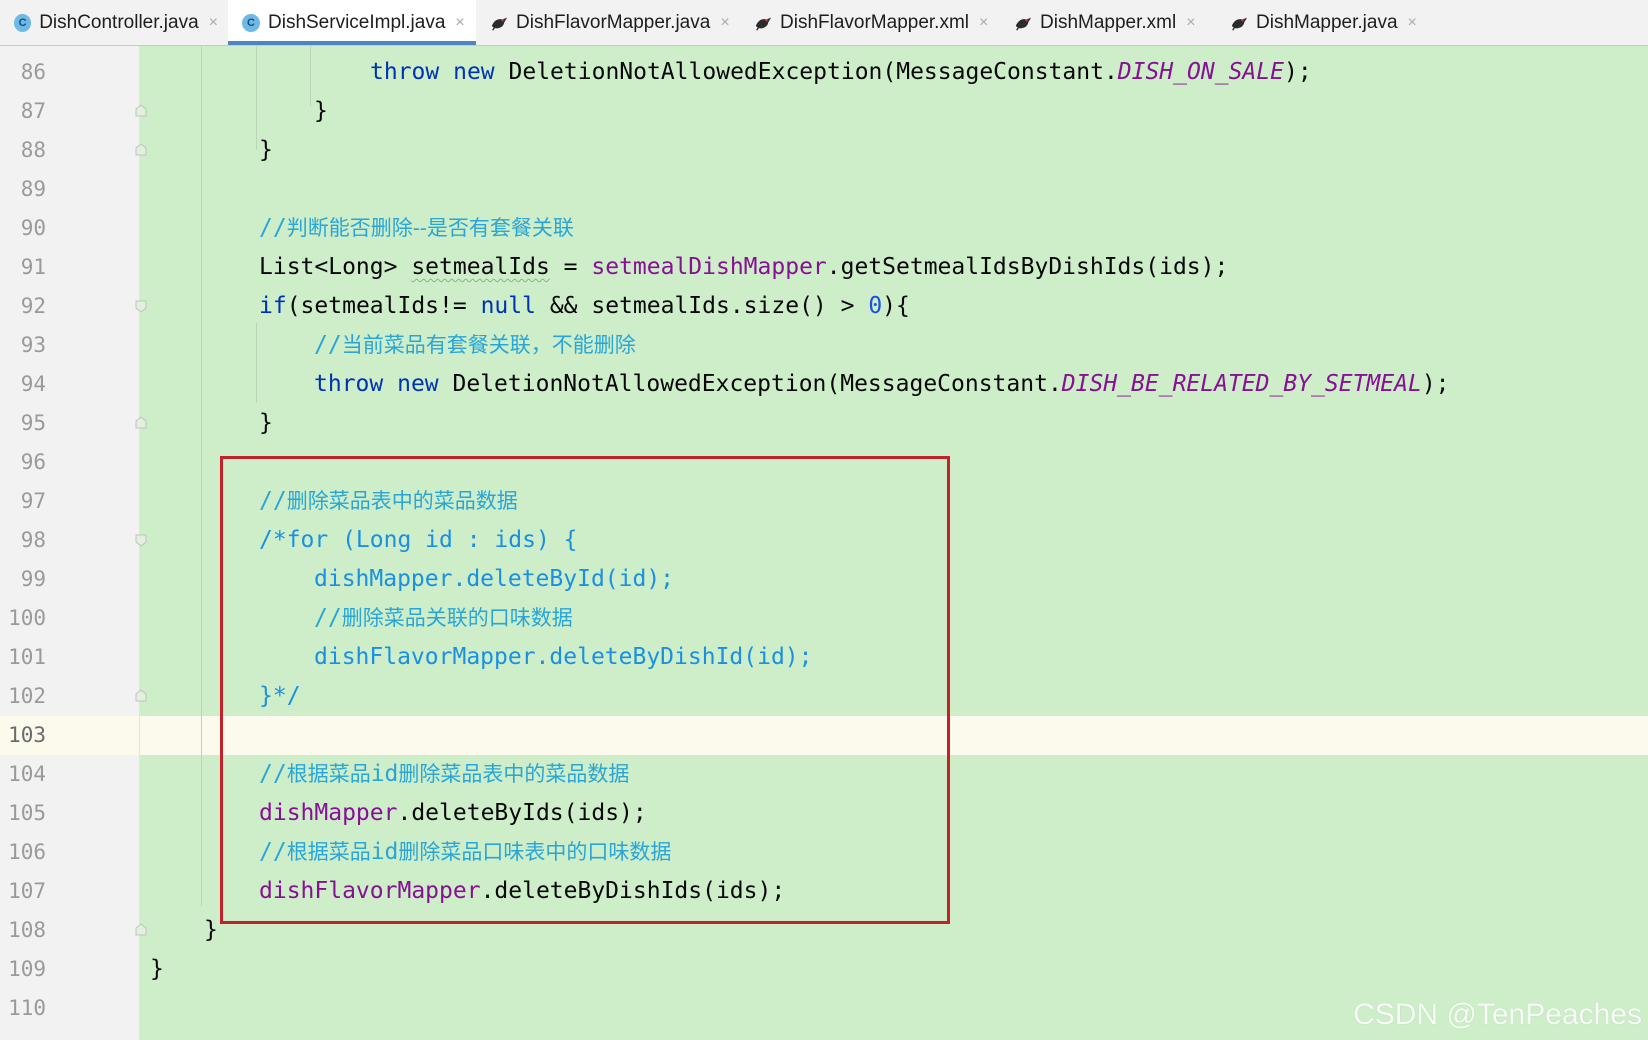 This screenshot has height=1040, width=1648. I want to click on watermark: CSDN @TenPeaches, so click(1497, 1014).